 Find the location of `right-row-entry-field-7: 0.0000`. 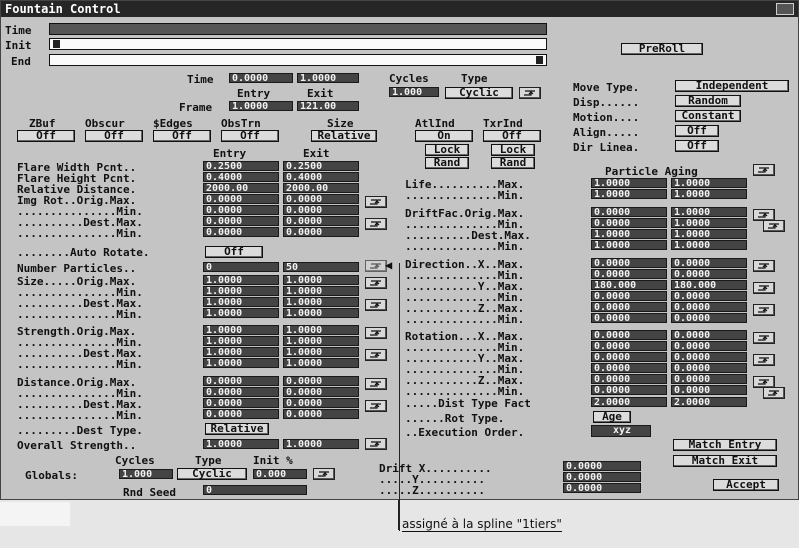

right-row-entry-field-7: 0.0000 is located at coordinates (629, 274).